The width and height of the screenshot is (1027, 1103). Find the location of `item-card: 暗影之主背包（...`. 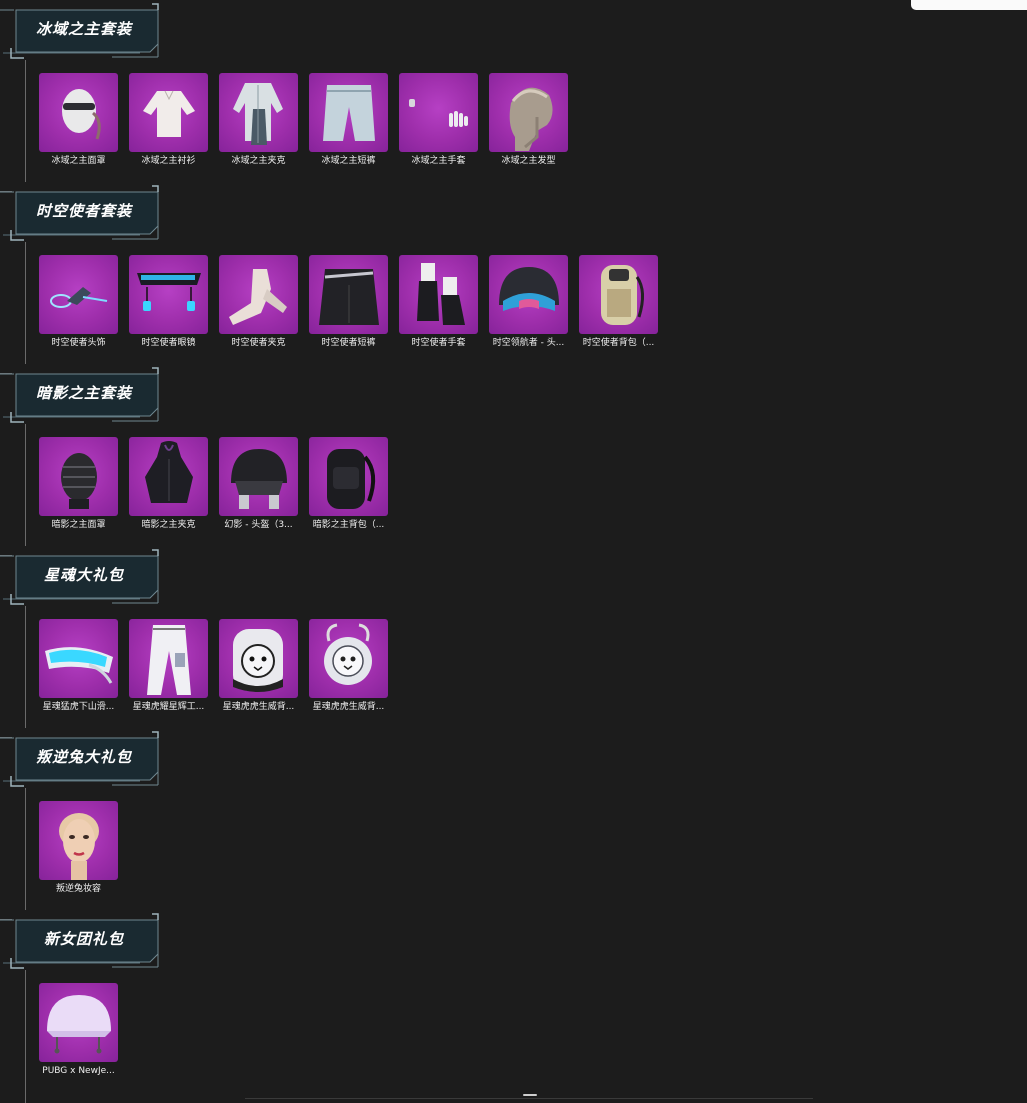

item-card: 暗影之主背包（... is located at coordinates (348, 484).